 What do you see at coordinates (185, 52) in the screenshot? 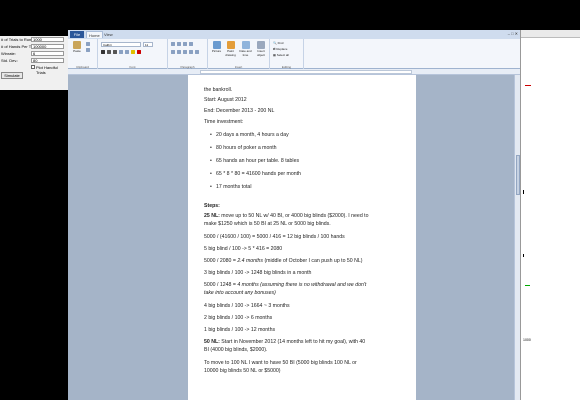
I see `align-right-icon` at bounding box center [185, 52].